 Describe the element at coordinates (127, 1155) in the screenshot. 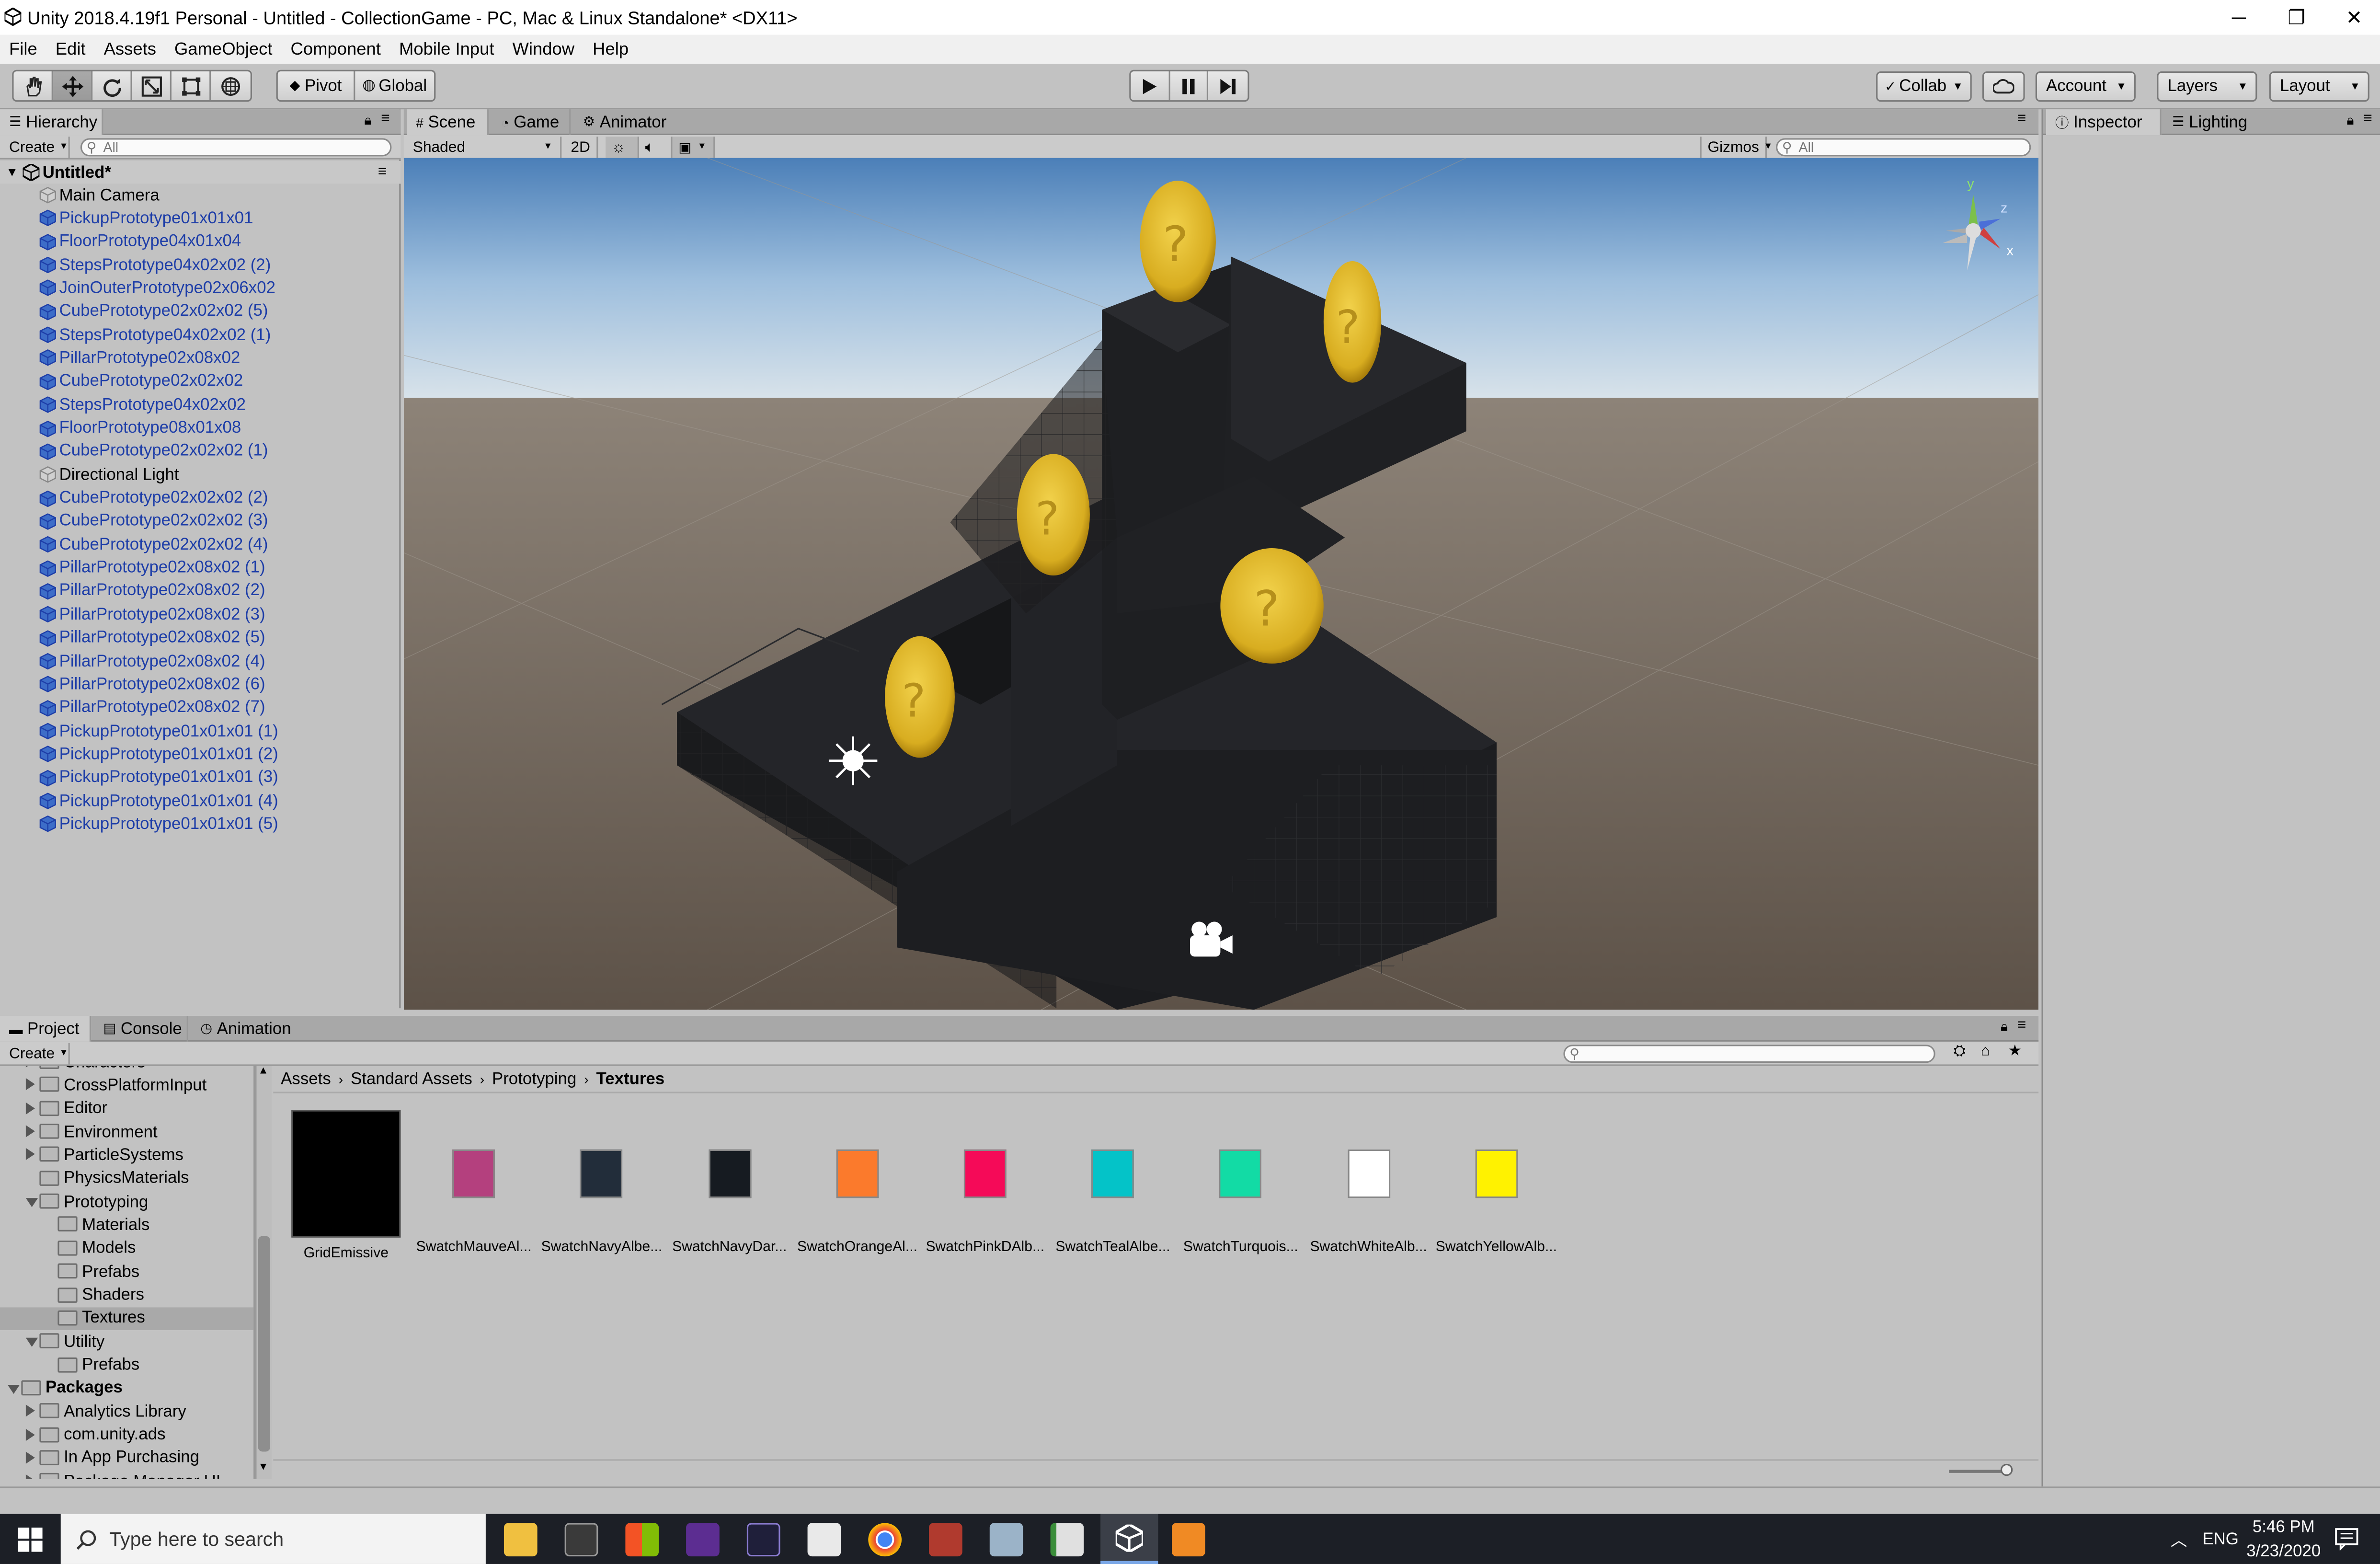

I see `folder-tree-item: ParticleSystems` at that location.